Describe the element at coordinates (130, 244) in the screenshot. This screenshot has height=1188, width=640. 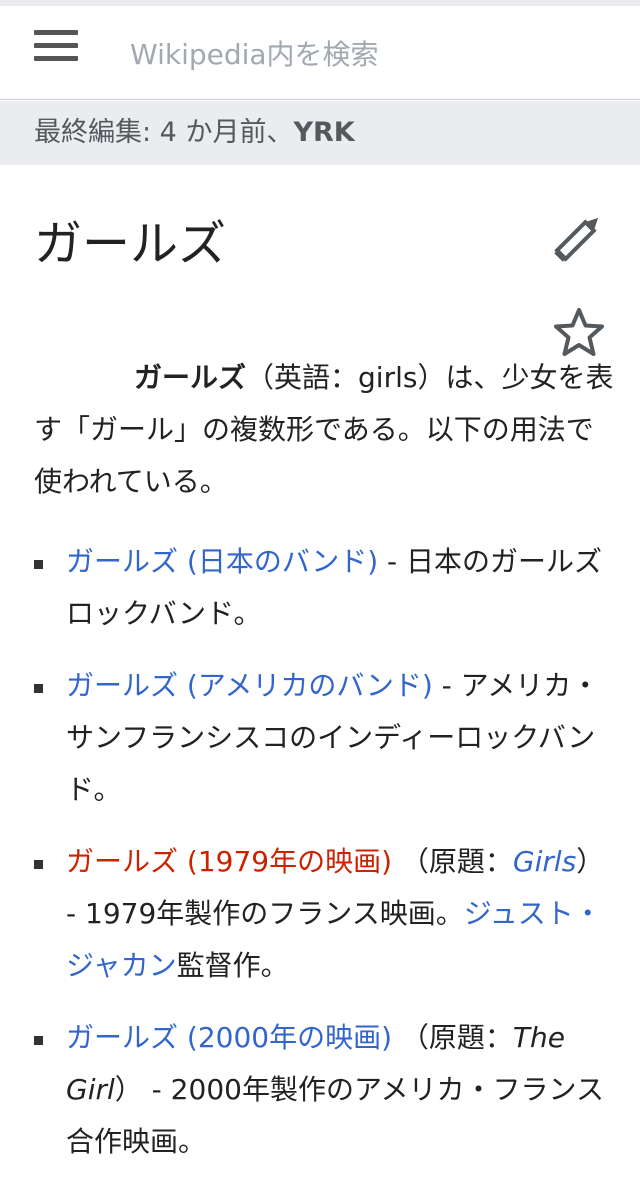
I see `page-title: ガールズ` at that location.